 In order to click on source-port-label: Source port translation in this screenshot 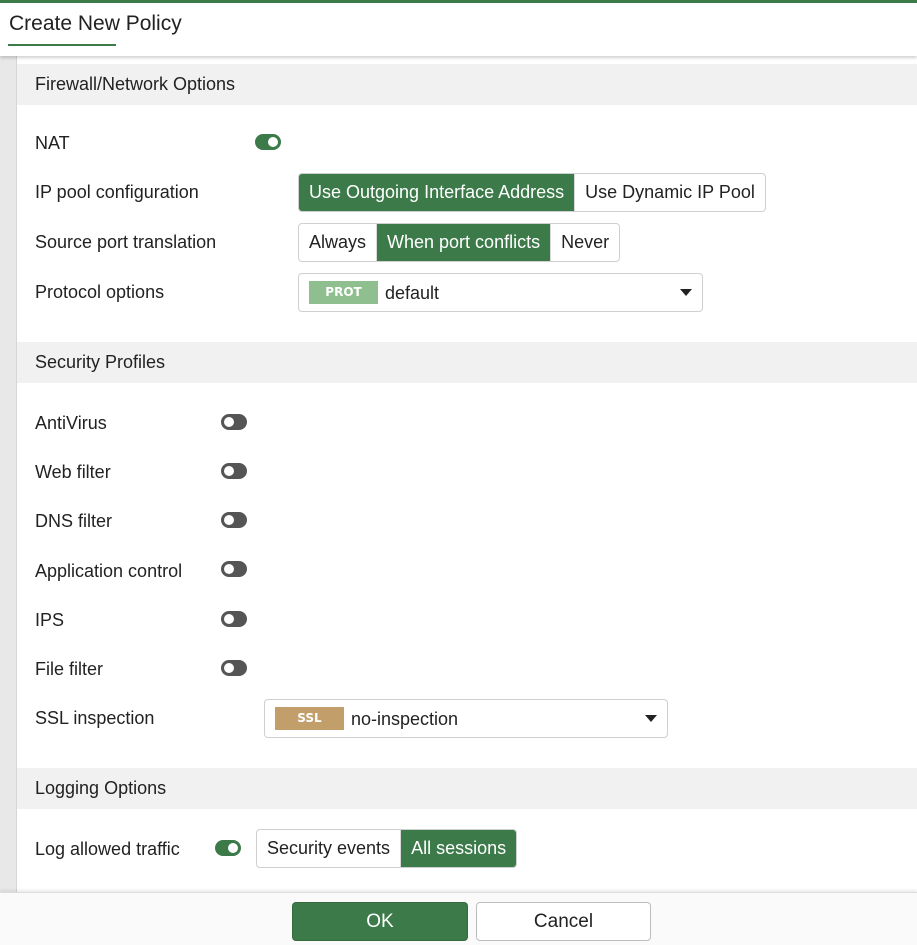, I will do `click(126, 242)`.